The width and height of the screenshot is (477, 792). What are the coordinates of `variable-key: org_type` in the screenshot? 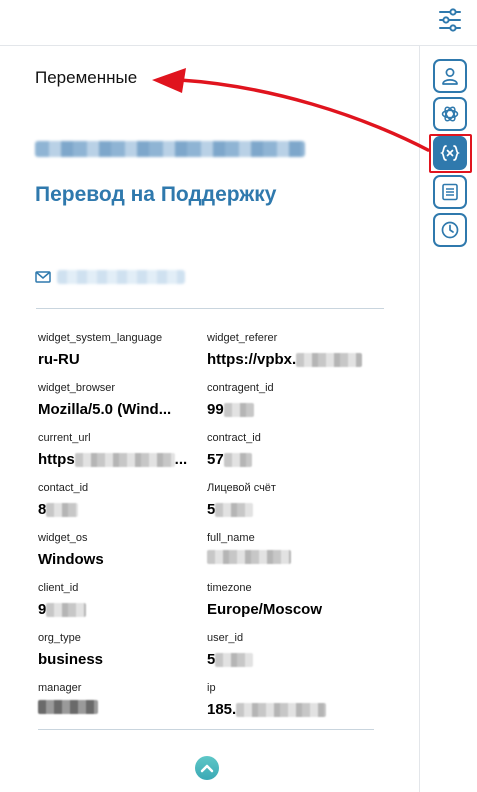 It's located at (59, 638).